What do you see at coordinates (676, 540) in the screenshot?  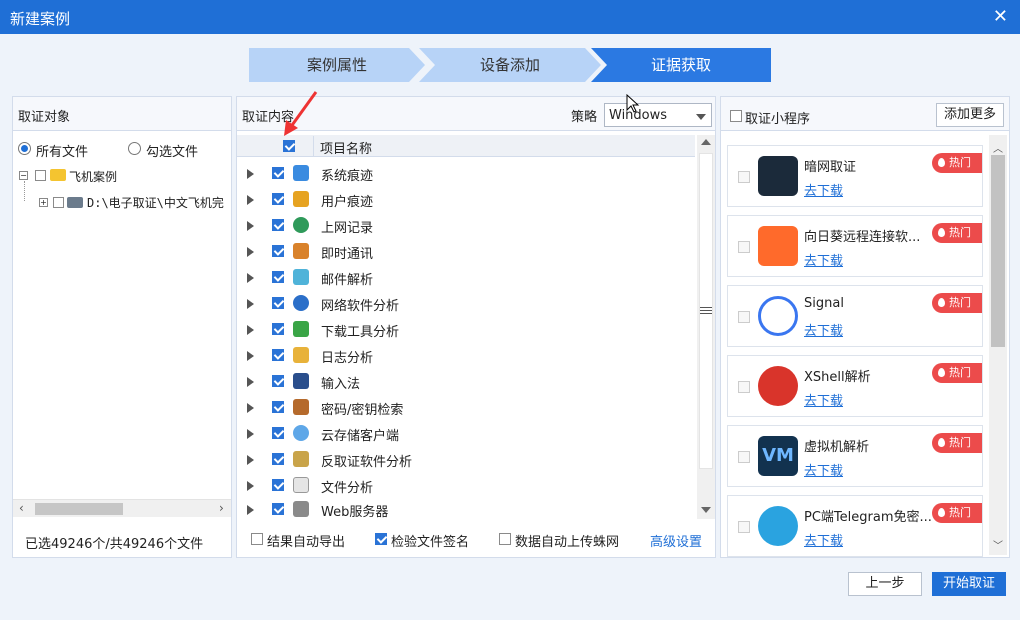 I see `advanced-settings-link: 高级设置` at bounding box center [676, 540].